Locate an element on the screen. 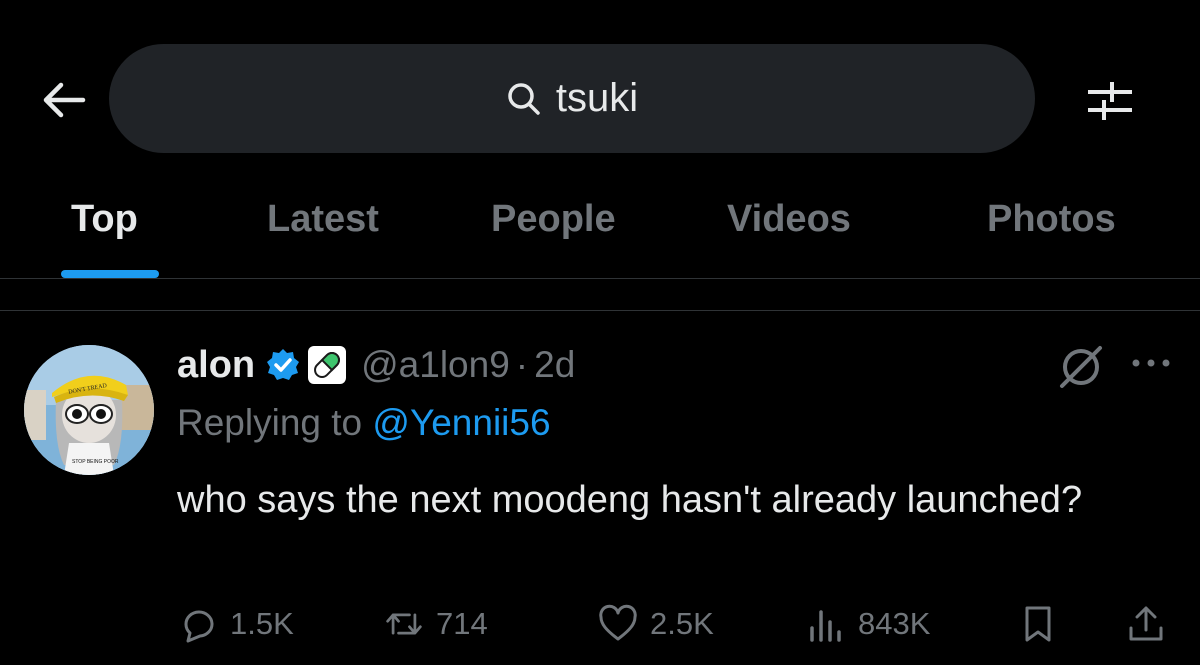  replying-to-line: Replying to @Yennii56 is located at coordinates (364, 423).